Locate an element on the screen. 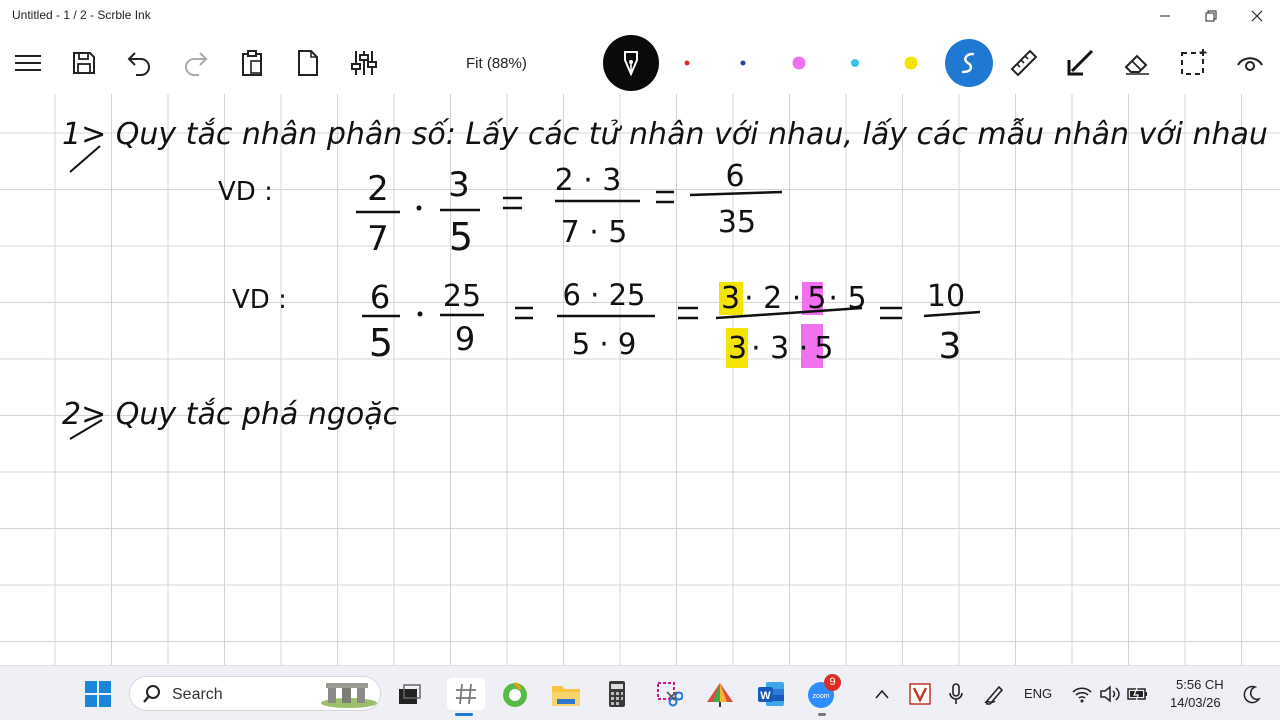  eraser-icon is located at coordinates (1136, 64).